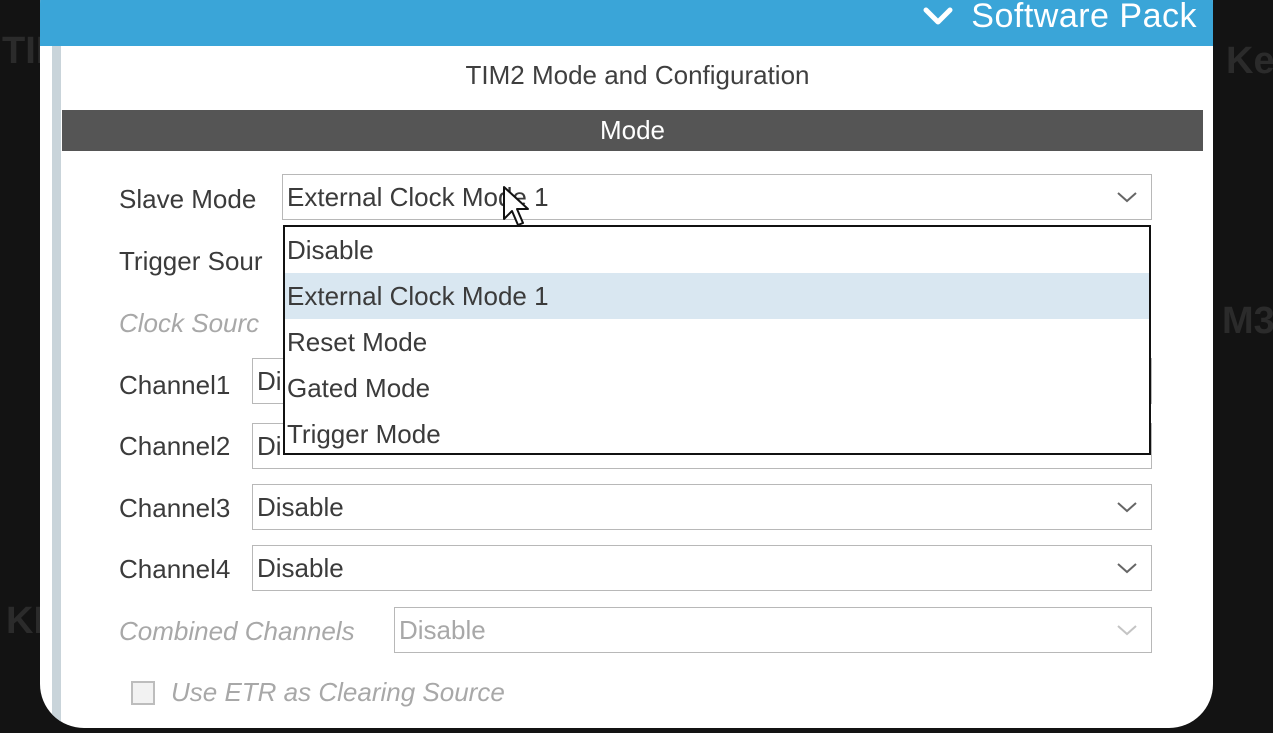 This screenshot has height=733, width=1273. Describe the element at coordinates (717, 296) in the screenshot. I see `dropdown-option-external-clock-mode-1: External Clock Mode 1` at that location.